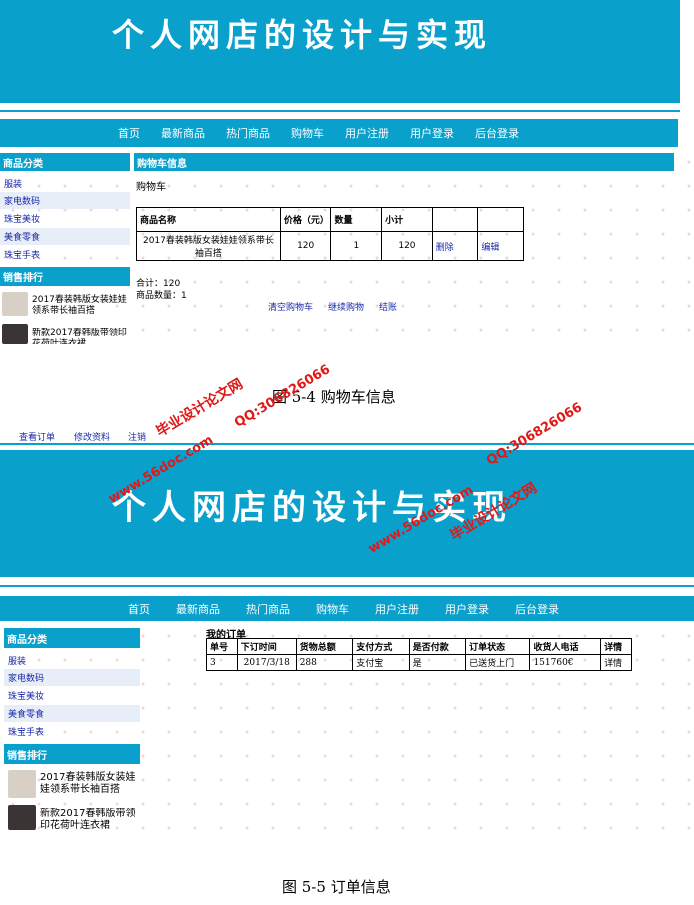 The height and width of the screenshot is (905, 694). I want to click on nav-item-register: 用户注册, so click(367, 133).